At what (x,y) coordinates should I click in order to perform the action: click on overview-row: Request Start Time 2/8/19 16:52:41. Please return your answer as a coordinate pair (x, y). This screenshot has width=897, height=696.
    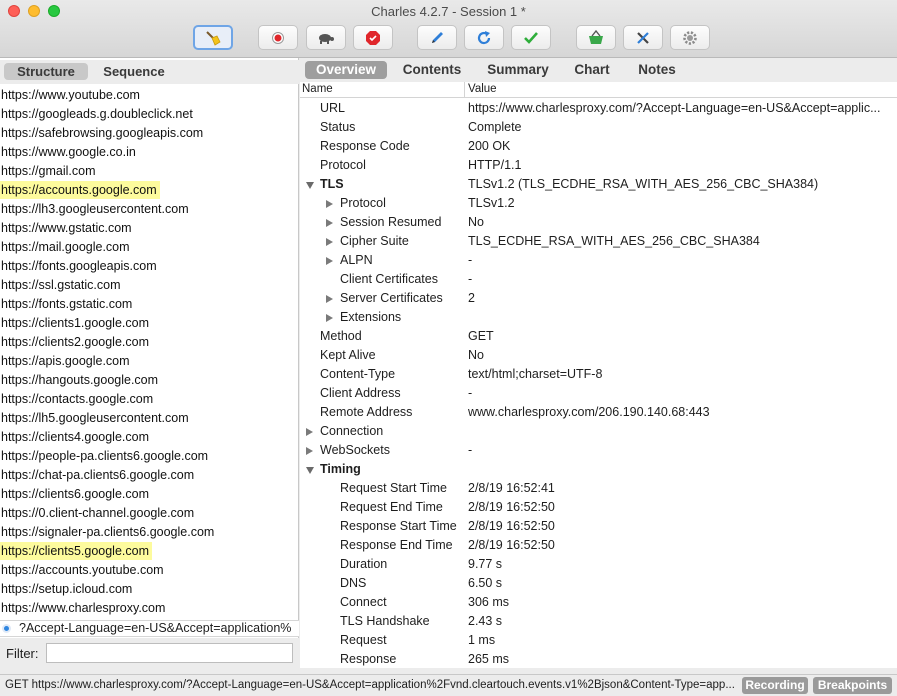
    Looking at the image, I should click on (598, 488).